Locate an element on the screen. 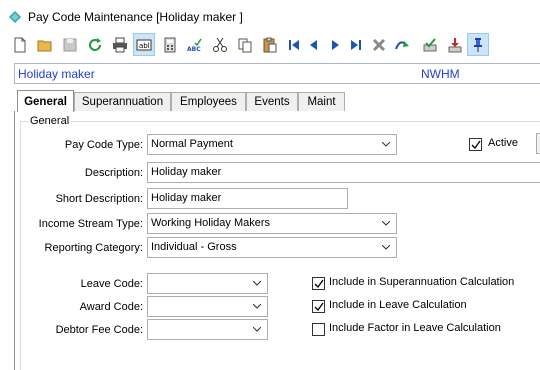  new-document-button is located at coordinates (20, 44).